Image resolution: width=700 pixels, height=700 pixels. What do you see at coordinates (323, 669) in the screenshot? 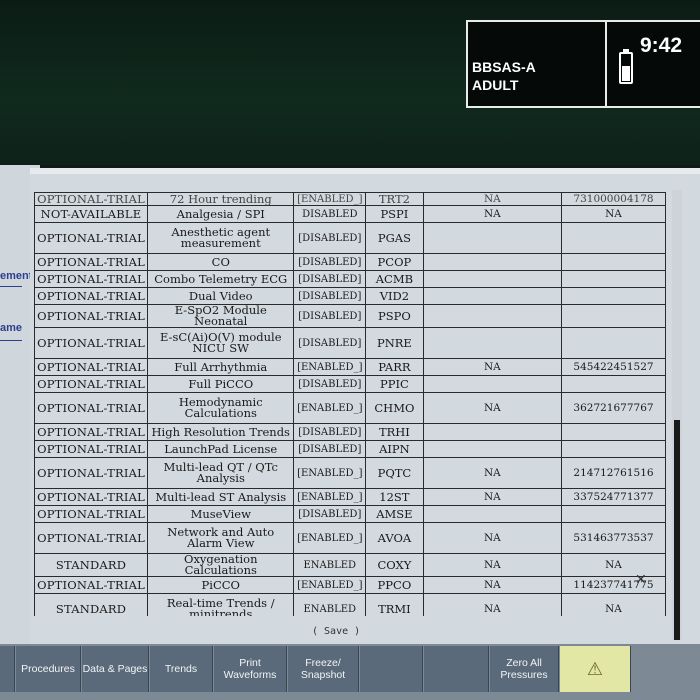
I see `softkey-5: Freeze/ Snapshot` at bounding box center [323, 669].